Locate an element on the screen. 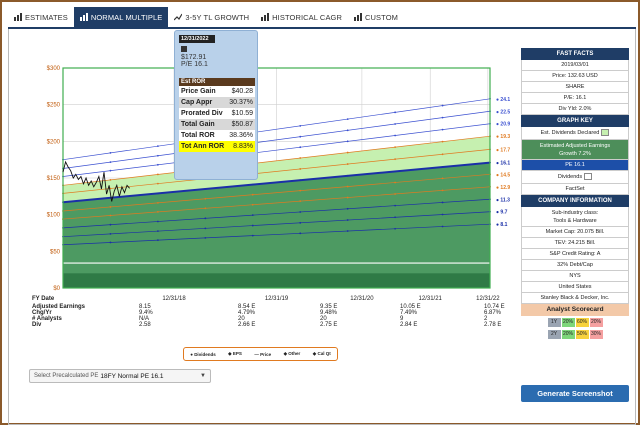  scorecard-row-2y: 2Y 20% 50% 30% is located at coordinates (575, 334).